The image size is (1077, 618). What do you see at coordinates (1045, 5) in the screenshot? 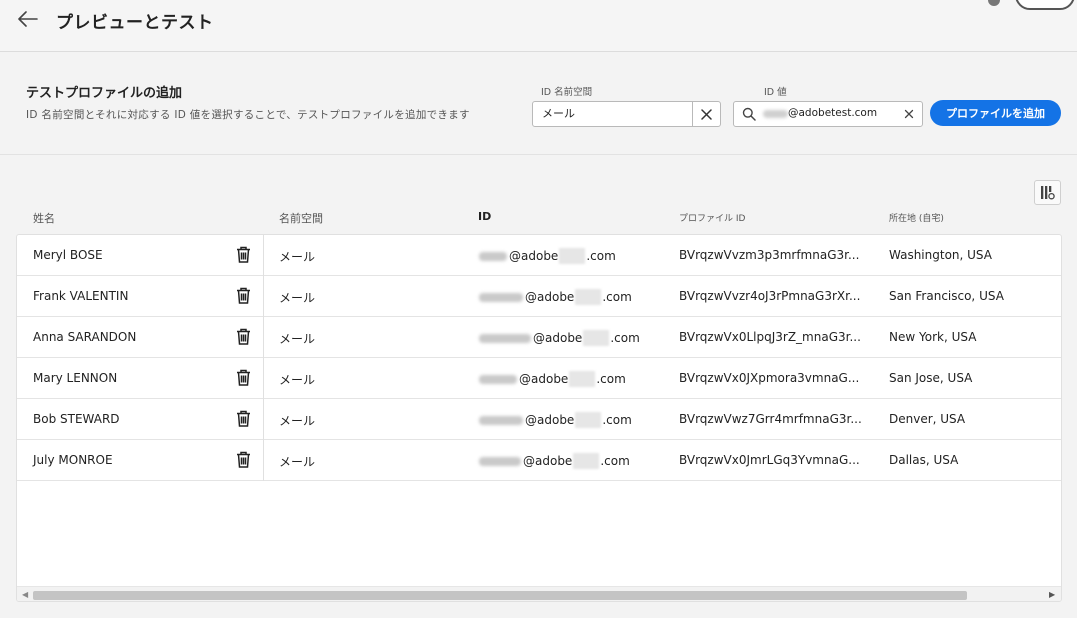
I see `header-action-button` at bounding box center [1045, 5].